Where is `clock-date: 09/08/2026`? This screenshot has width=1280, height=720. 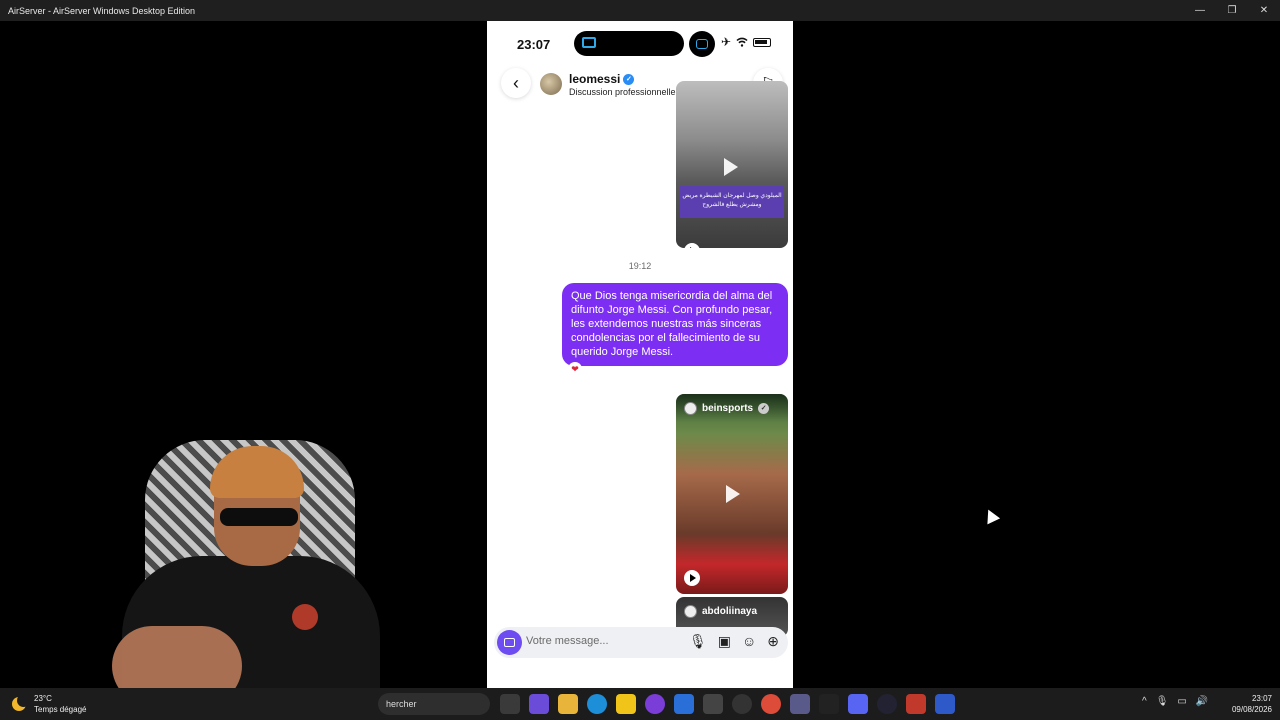 clock-date: 09/08/2026 is located at coordinates (1251, 709).